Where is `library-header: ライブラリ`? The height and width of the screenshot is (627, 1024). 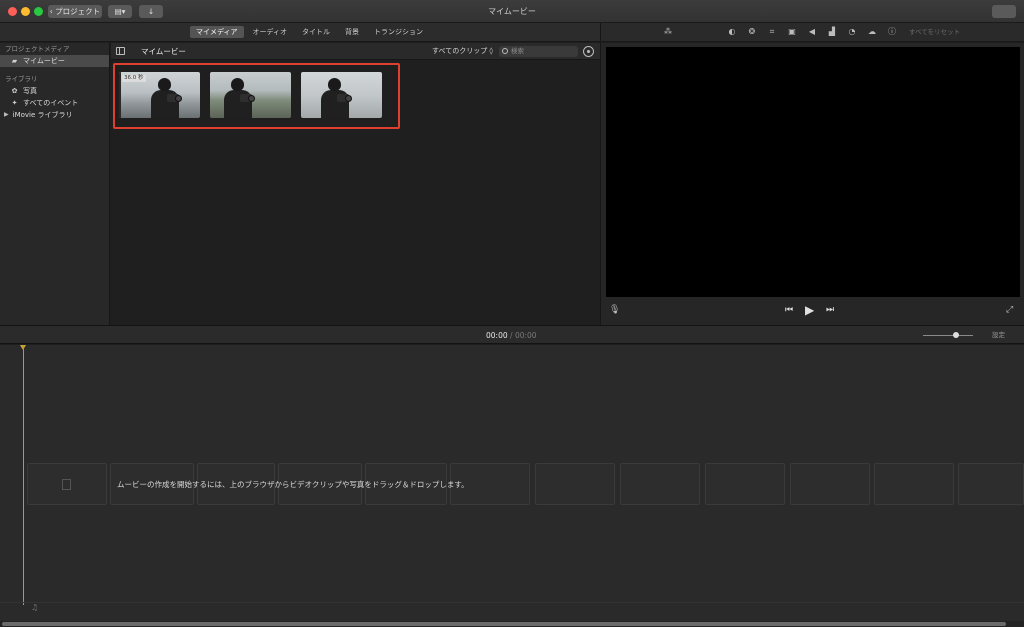 library-header: ライブラリ is located at coordinates (21, 79).